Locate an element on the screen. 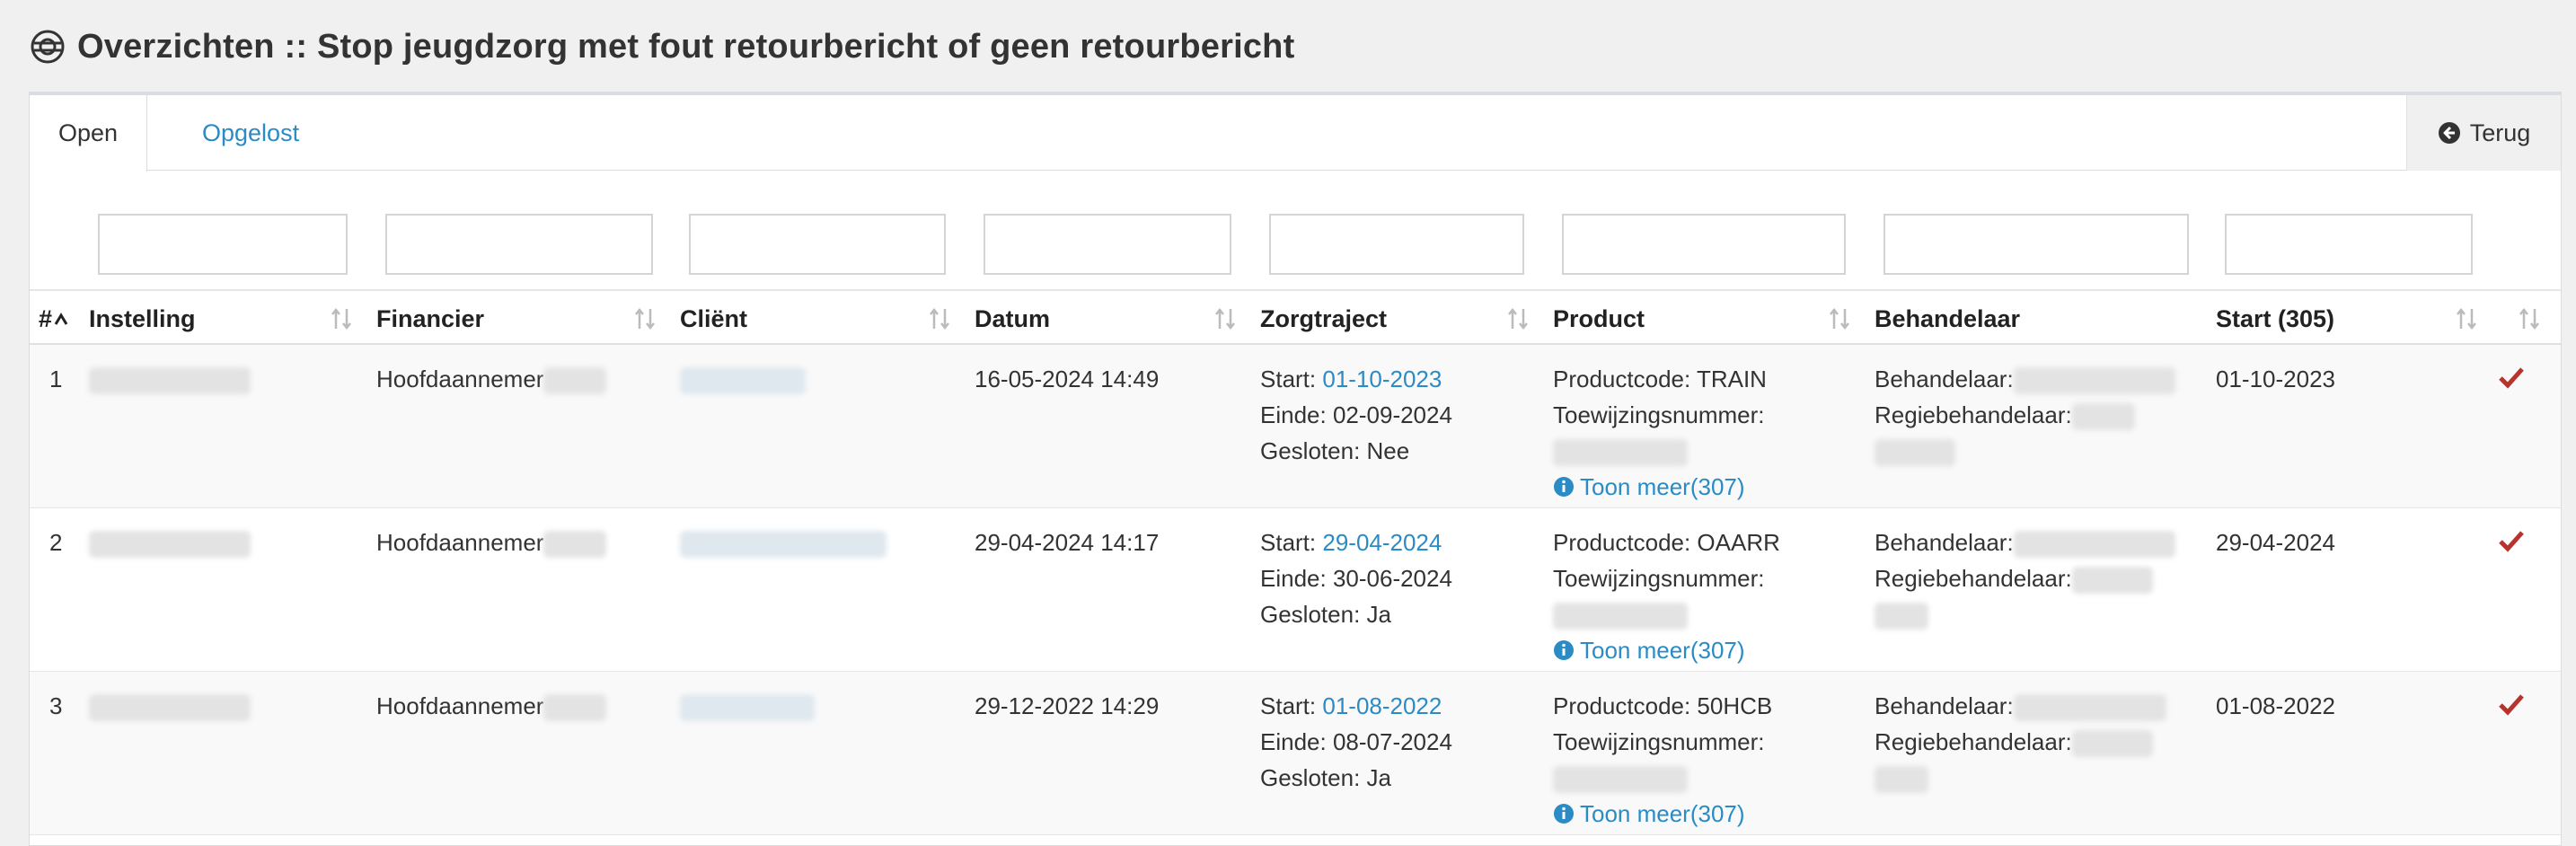 This screenshot has height=846, width=2576. filter-product-input is located at coordinates (1704, 244).